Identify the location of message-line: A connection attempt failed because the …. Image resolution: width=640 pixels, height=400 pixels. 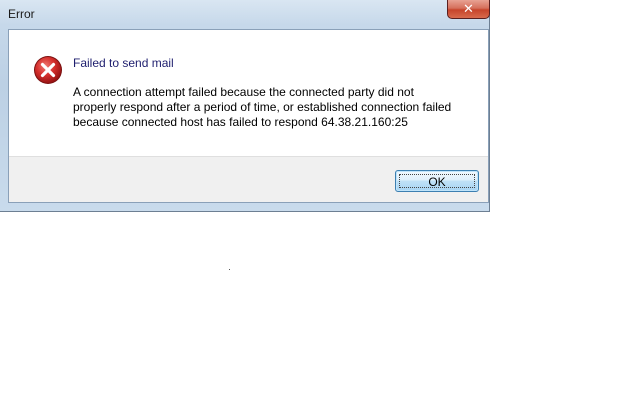
(243, 92).